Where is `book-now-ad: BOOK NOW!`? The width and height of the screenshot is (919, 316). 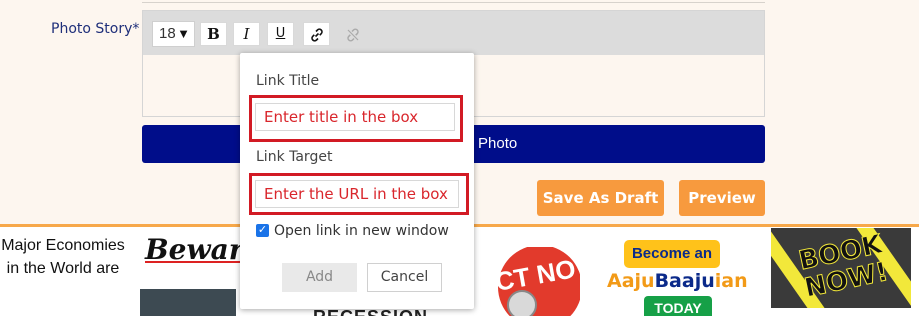 book-now-ad: BOOK NOW! is located at coordinates (841, 268).